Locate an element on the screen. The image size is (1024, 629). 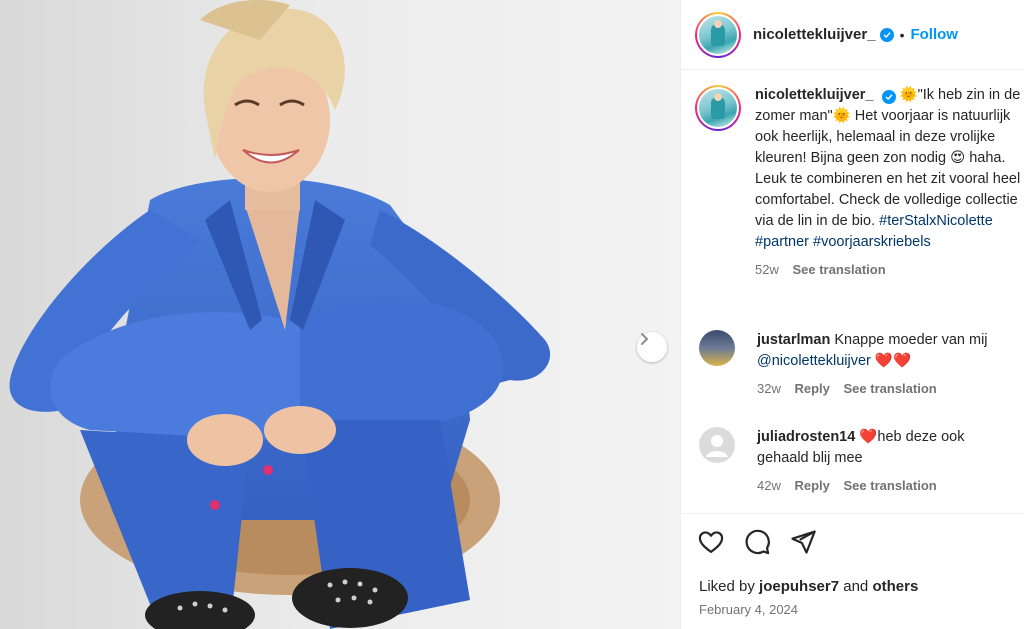
comment-meta: 32w Reply See translation is located at coordinates (888, 388).